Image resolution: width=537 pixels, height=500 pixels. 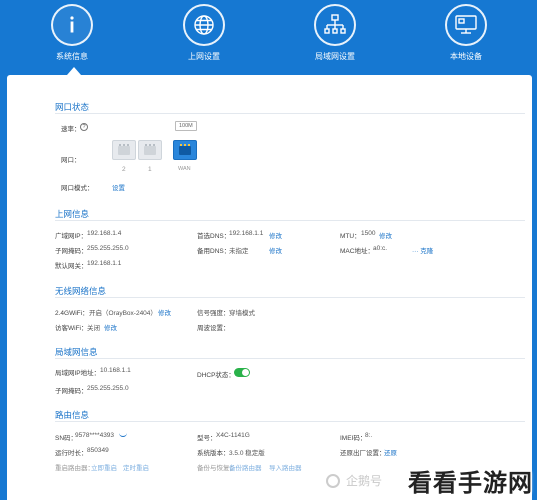 What do you see at coordinates (123, 434) in the screenshot?
I see `loading-icon` at bounding box center [123, 434].